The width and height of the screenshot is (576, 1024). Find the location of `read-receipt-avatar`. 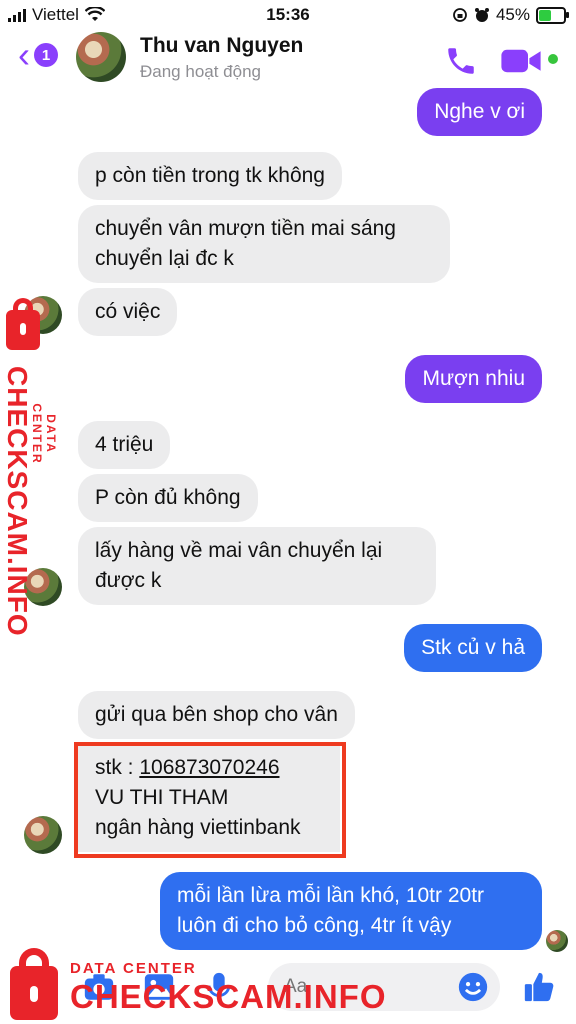

read-receipt-avatar is located at coordinates (557, 941).